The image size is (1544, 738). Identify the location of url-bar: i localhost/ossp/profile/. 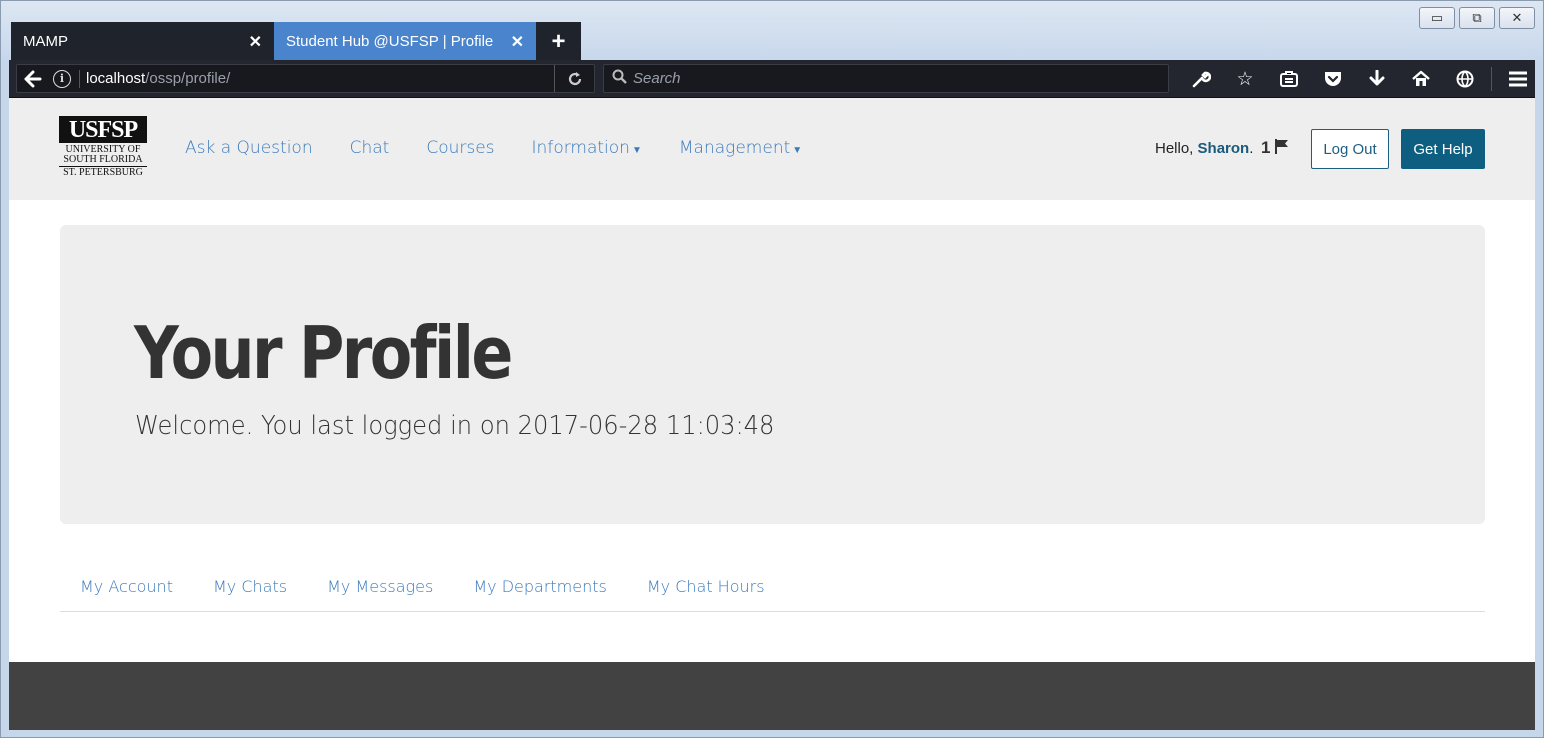
(305, 78).